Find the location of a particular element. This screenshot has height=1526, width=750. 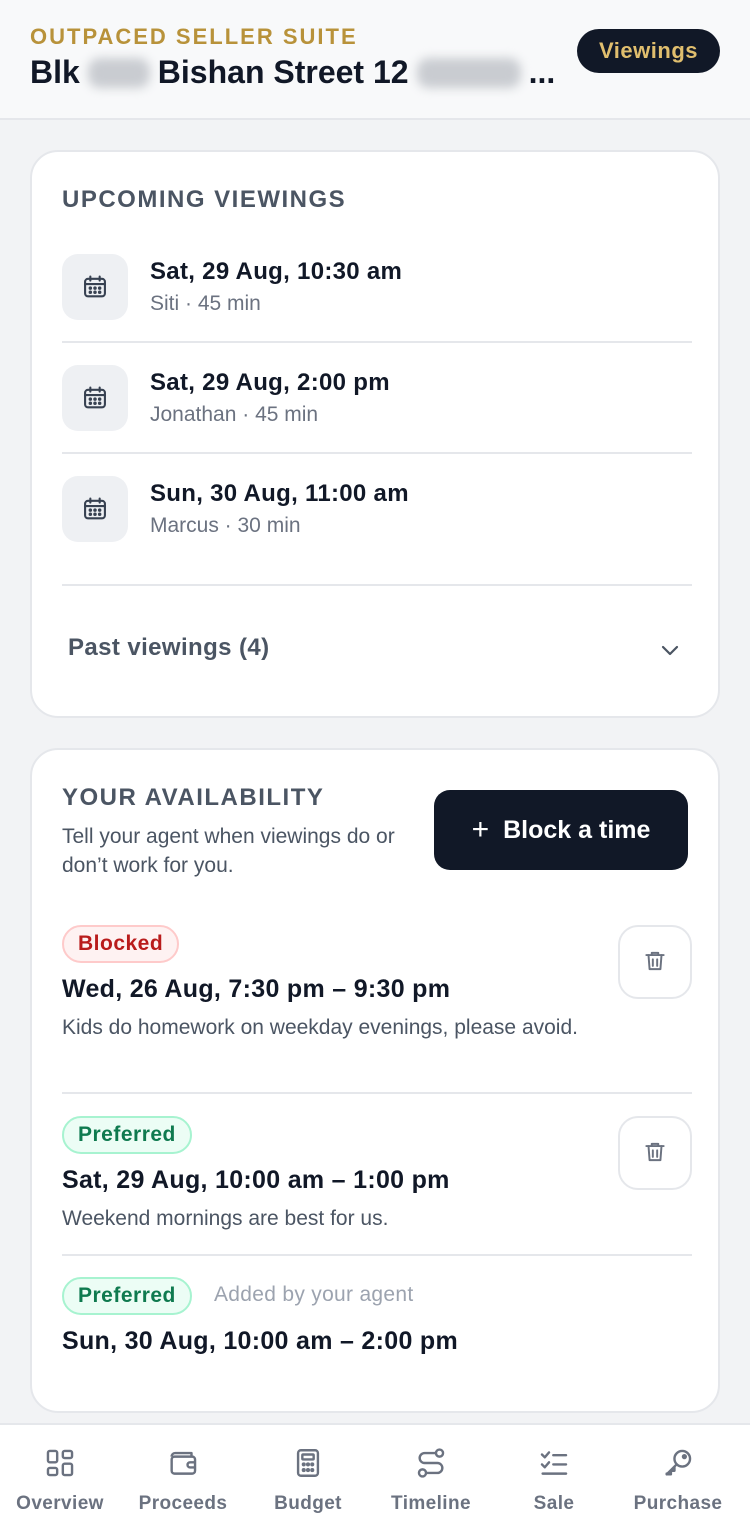

nav-item-overview: Overview is located at coordinates (61, 1475).